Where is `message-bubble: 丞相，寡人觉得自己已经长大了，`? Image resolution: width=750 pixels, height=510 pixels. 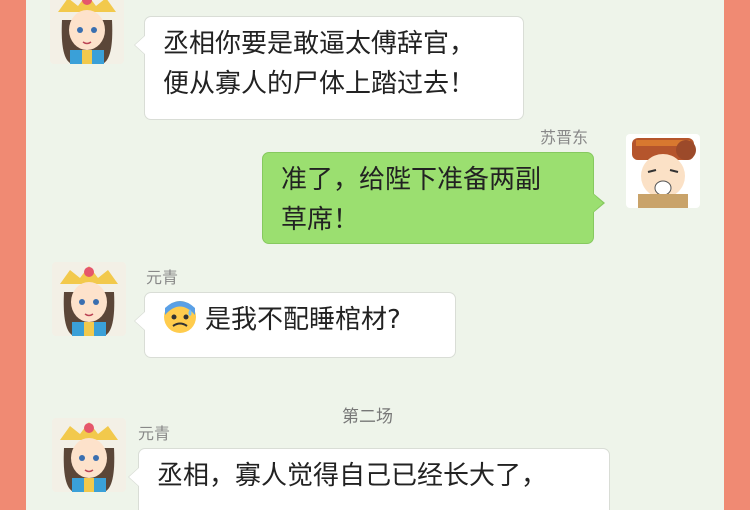
message-bubble: 丞相，寡人觉得自己已经长大了， is located at coordinates (369, 479).